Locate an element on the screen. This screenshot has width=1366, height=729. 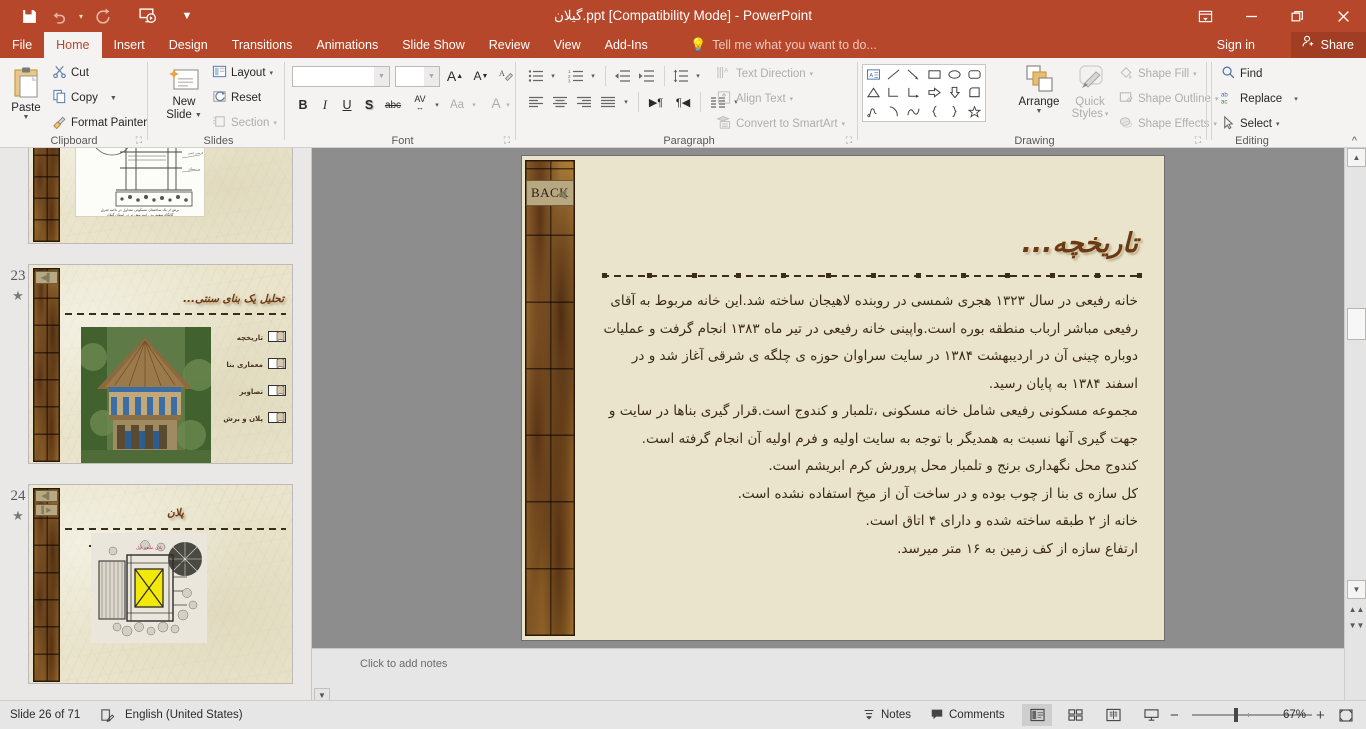
slide-area-scrollbar: ▲ ▼ ▲▲ ▼▼ is located at coordinates (1355, 424).